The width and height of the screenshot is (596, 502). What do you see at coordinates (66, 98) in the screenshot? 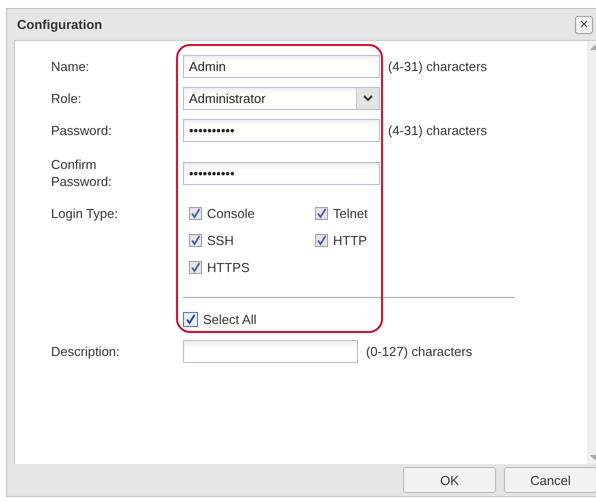
I see `field-label: Role:` at bounding box center [66, 98].